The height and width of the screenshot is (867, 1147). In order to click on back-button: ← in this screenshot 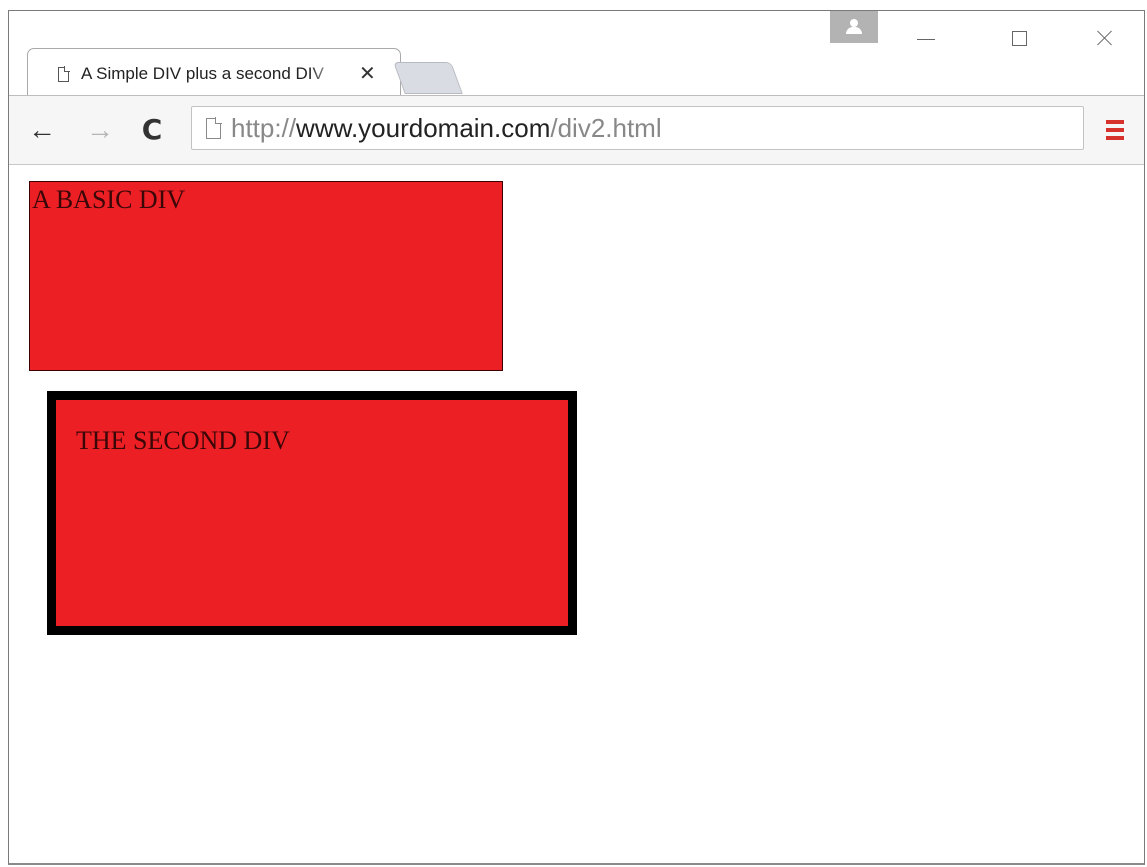, I will do `click(42, 130)`.